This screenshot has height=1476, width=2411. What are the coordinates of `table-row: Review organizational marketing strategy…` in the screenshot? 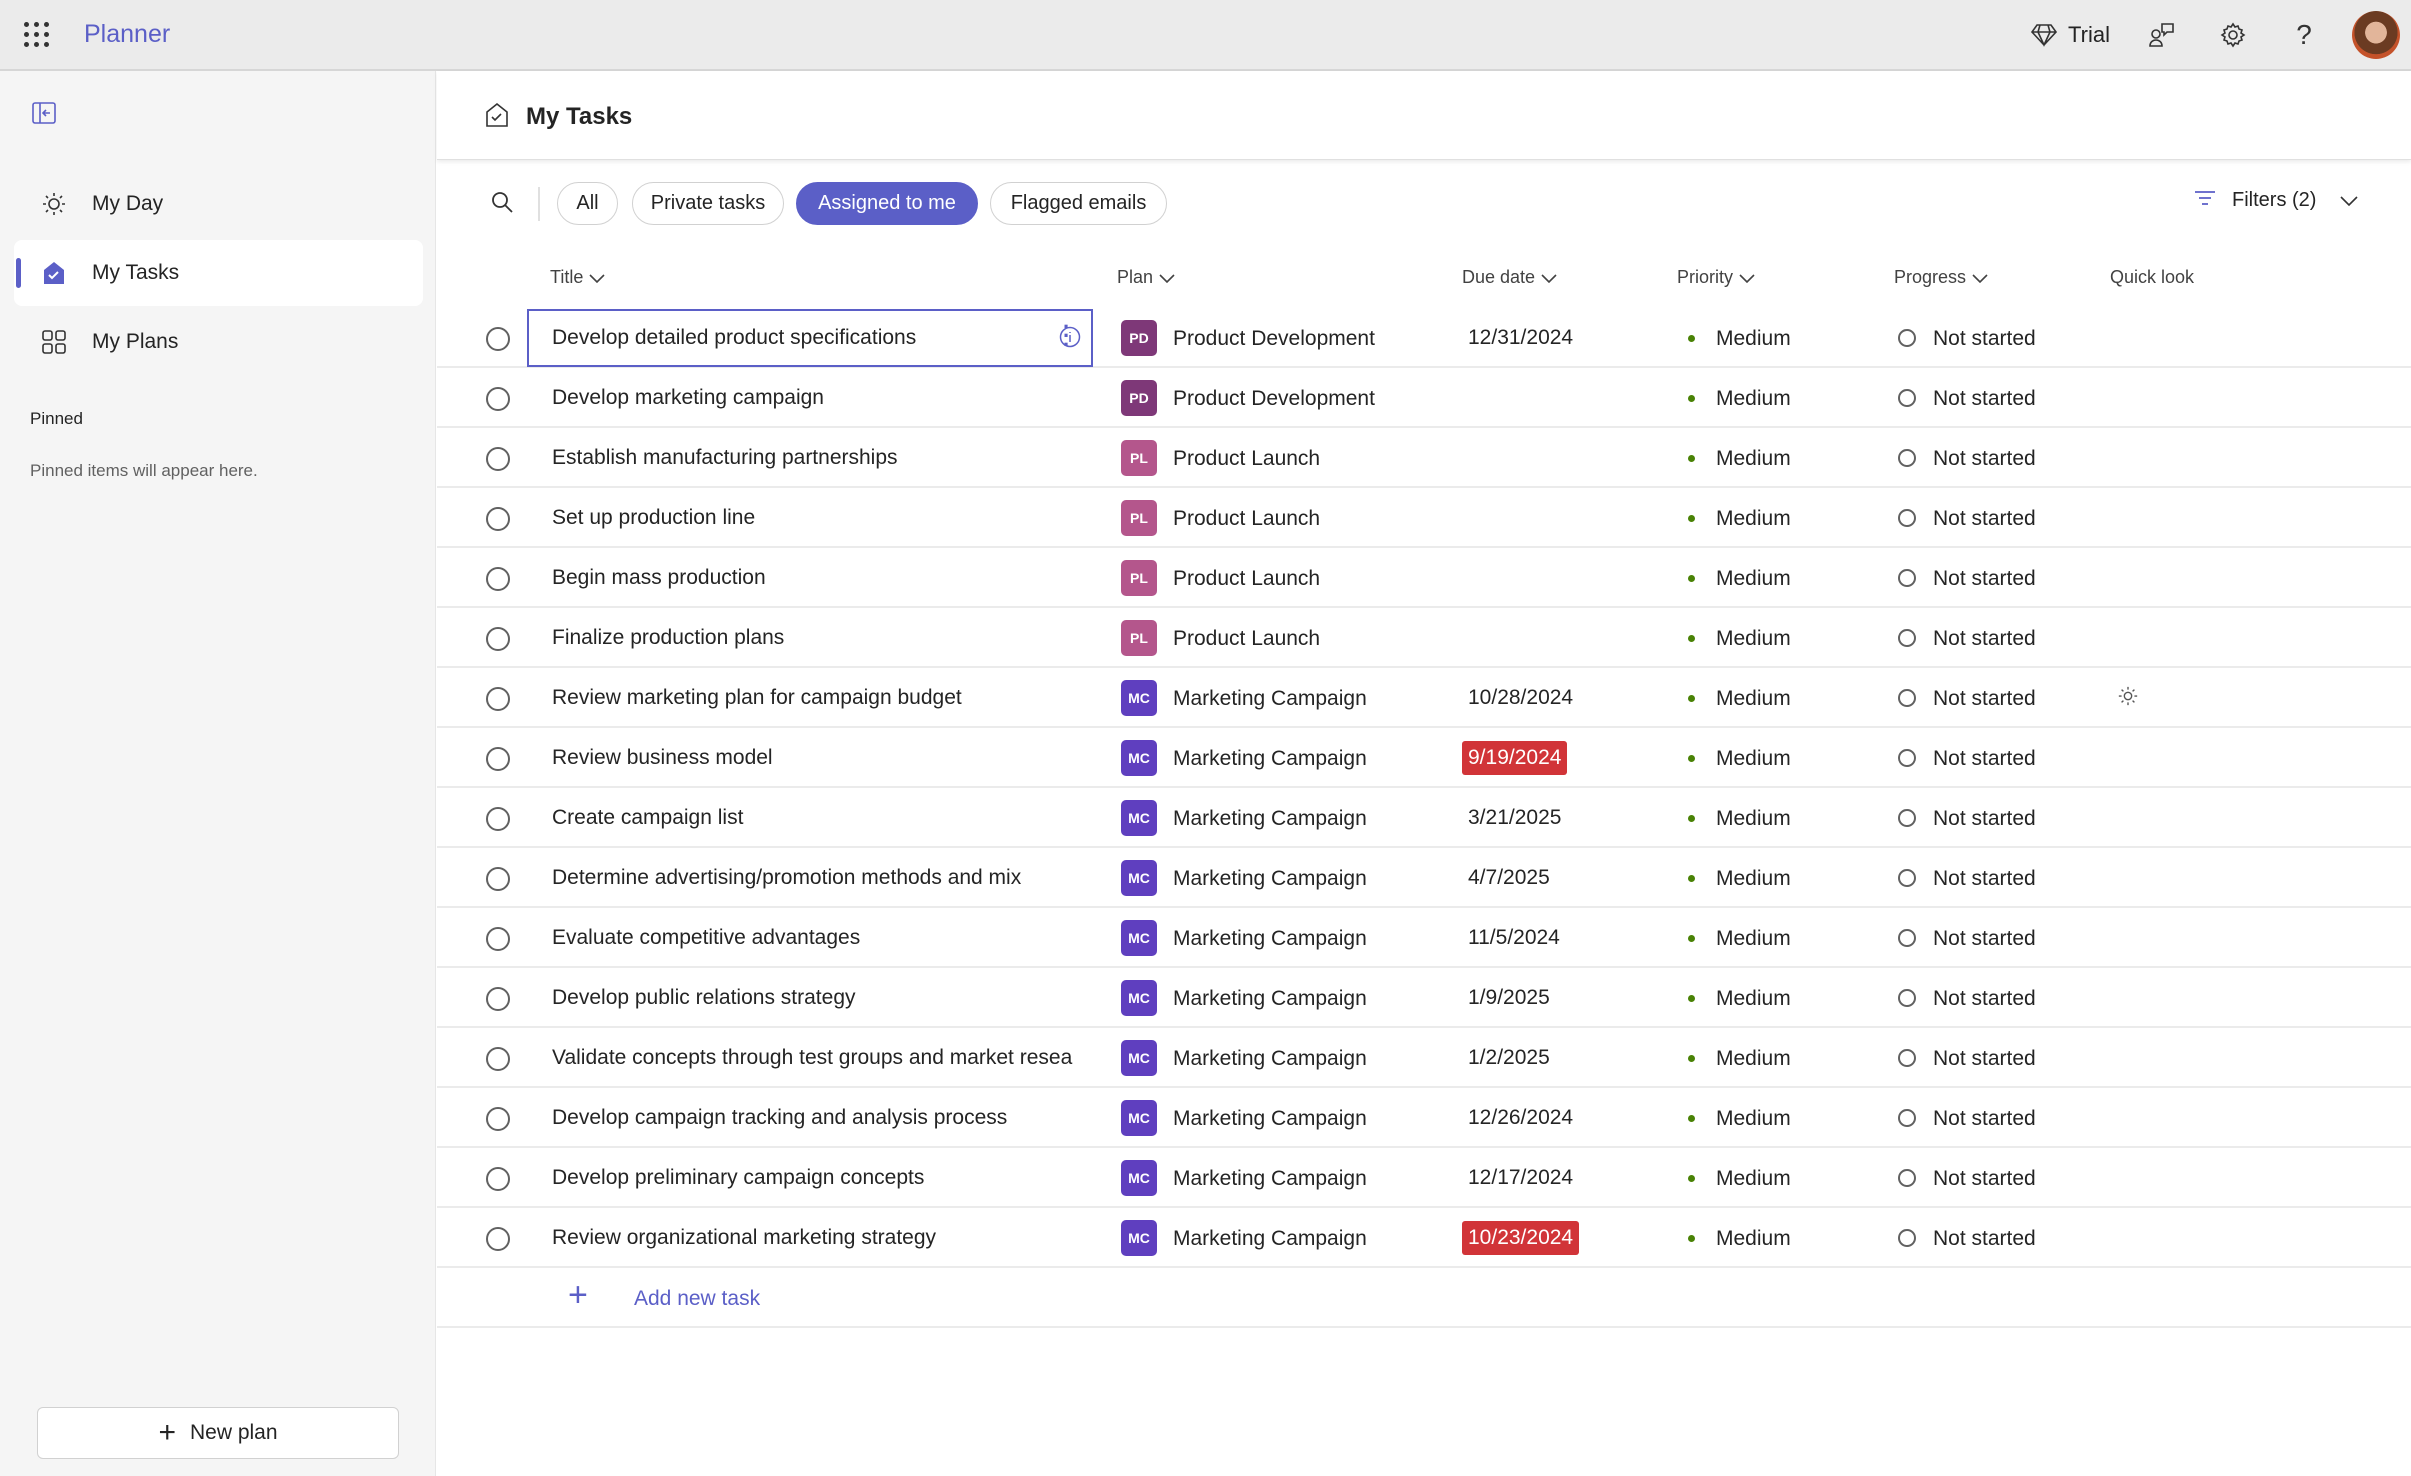 It's located at (1424, 1238).